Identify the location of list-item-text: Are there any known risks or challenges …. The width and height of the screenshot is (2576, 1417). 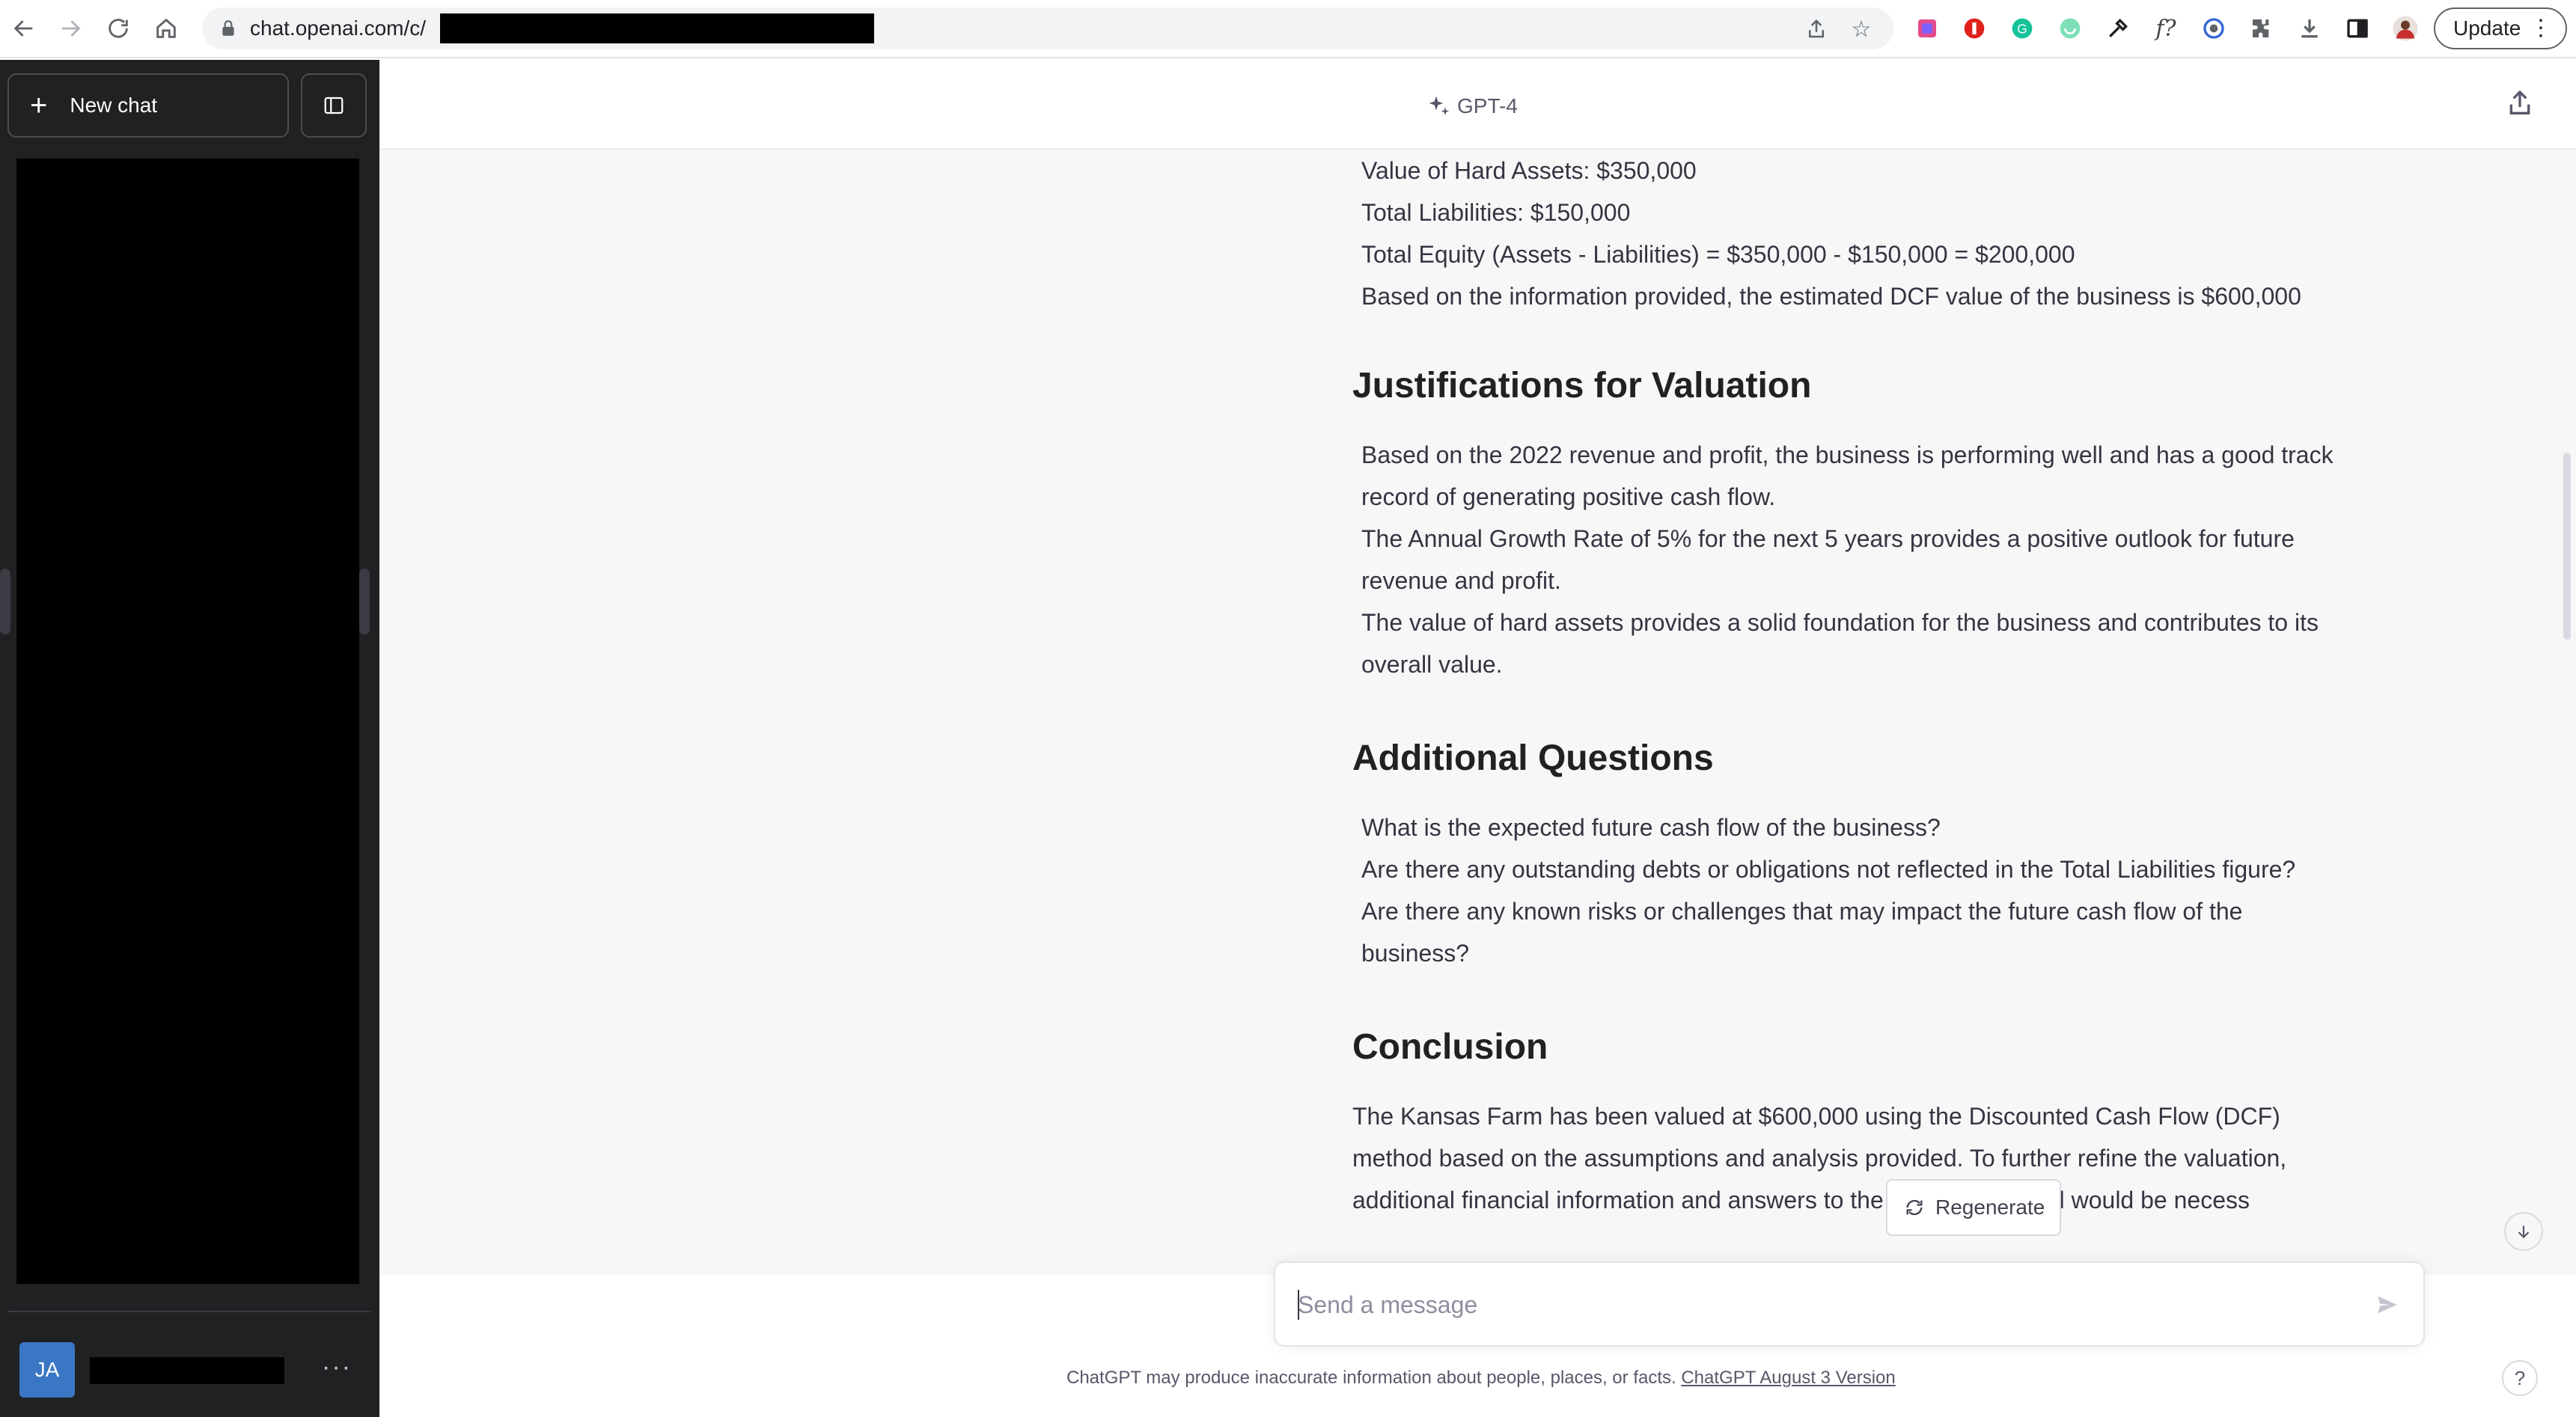
(1802, 933).